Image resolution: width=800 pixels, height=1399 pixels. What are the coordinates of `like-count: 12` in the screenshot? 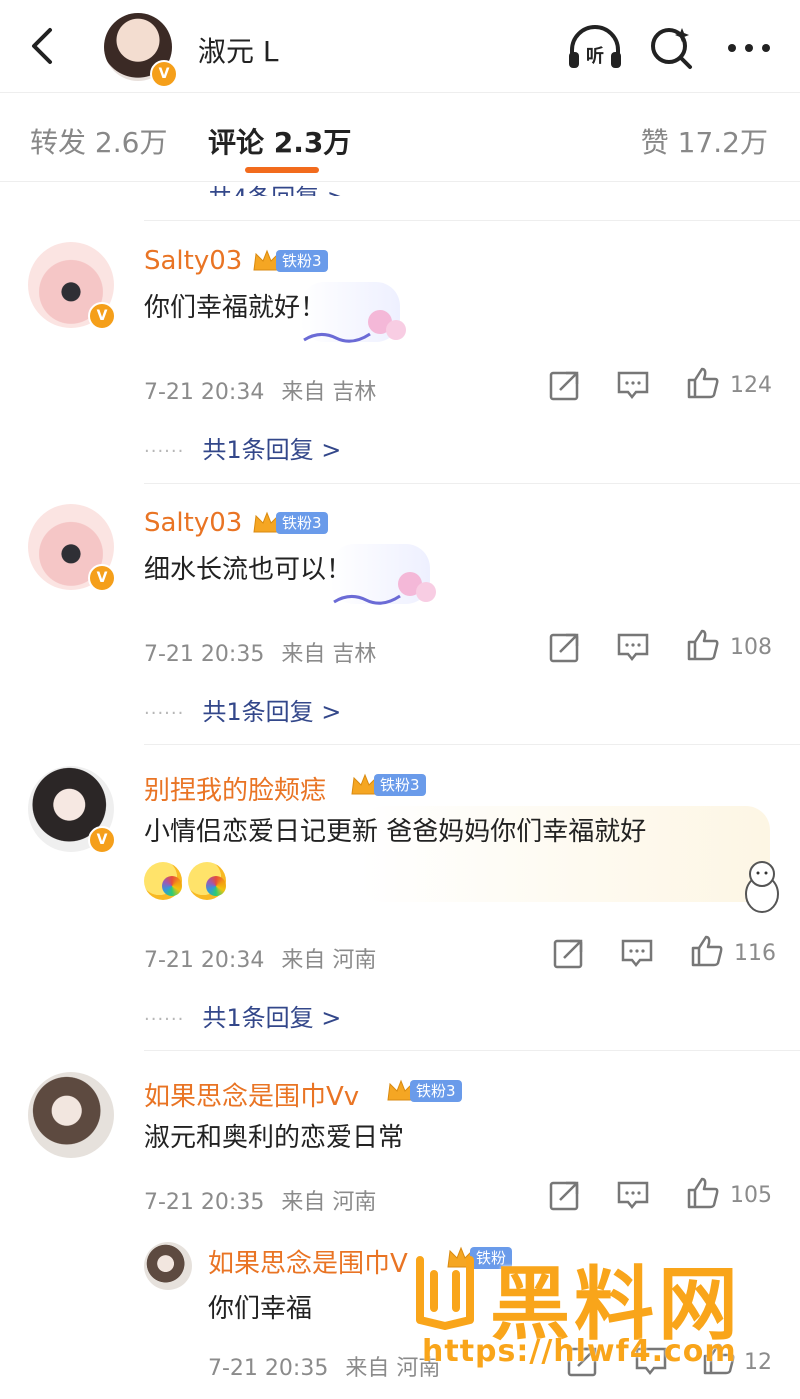 It's located at (758, 1362).